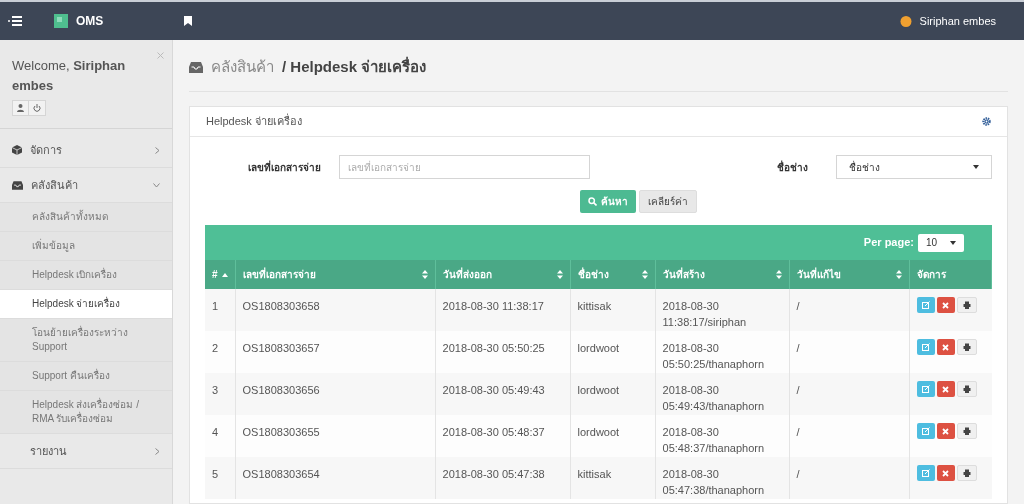 Image resolution: width=1024 pixels, height=504 pixels. Describe the element at coordinates (86, 304) in the screenshot. I see `sidebar-subitem: Helpdesk จ่ายเครื่อง` at that location.